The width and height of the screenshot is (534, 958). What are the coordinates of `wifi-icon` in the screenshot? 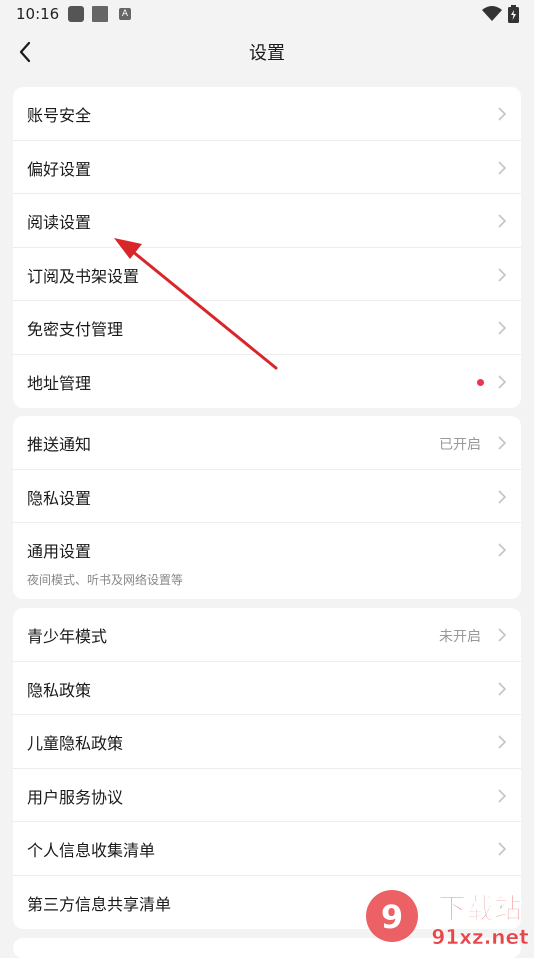 It's located at (492, 13).